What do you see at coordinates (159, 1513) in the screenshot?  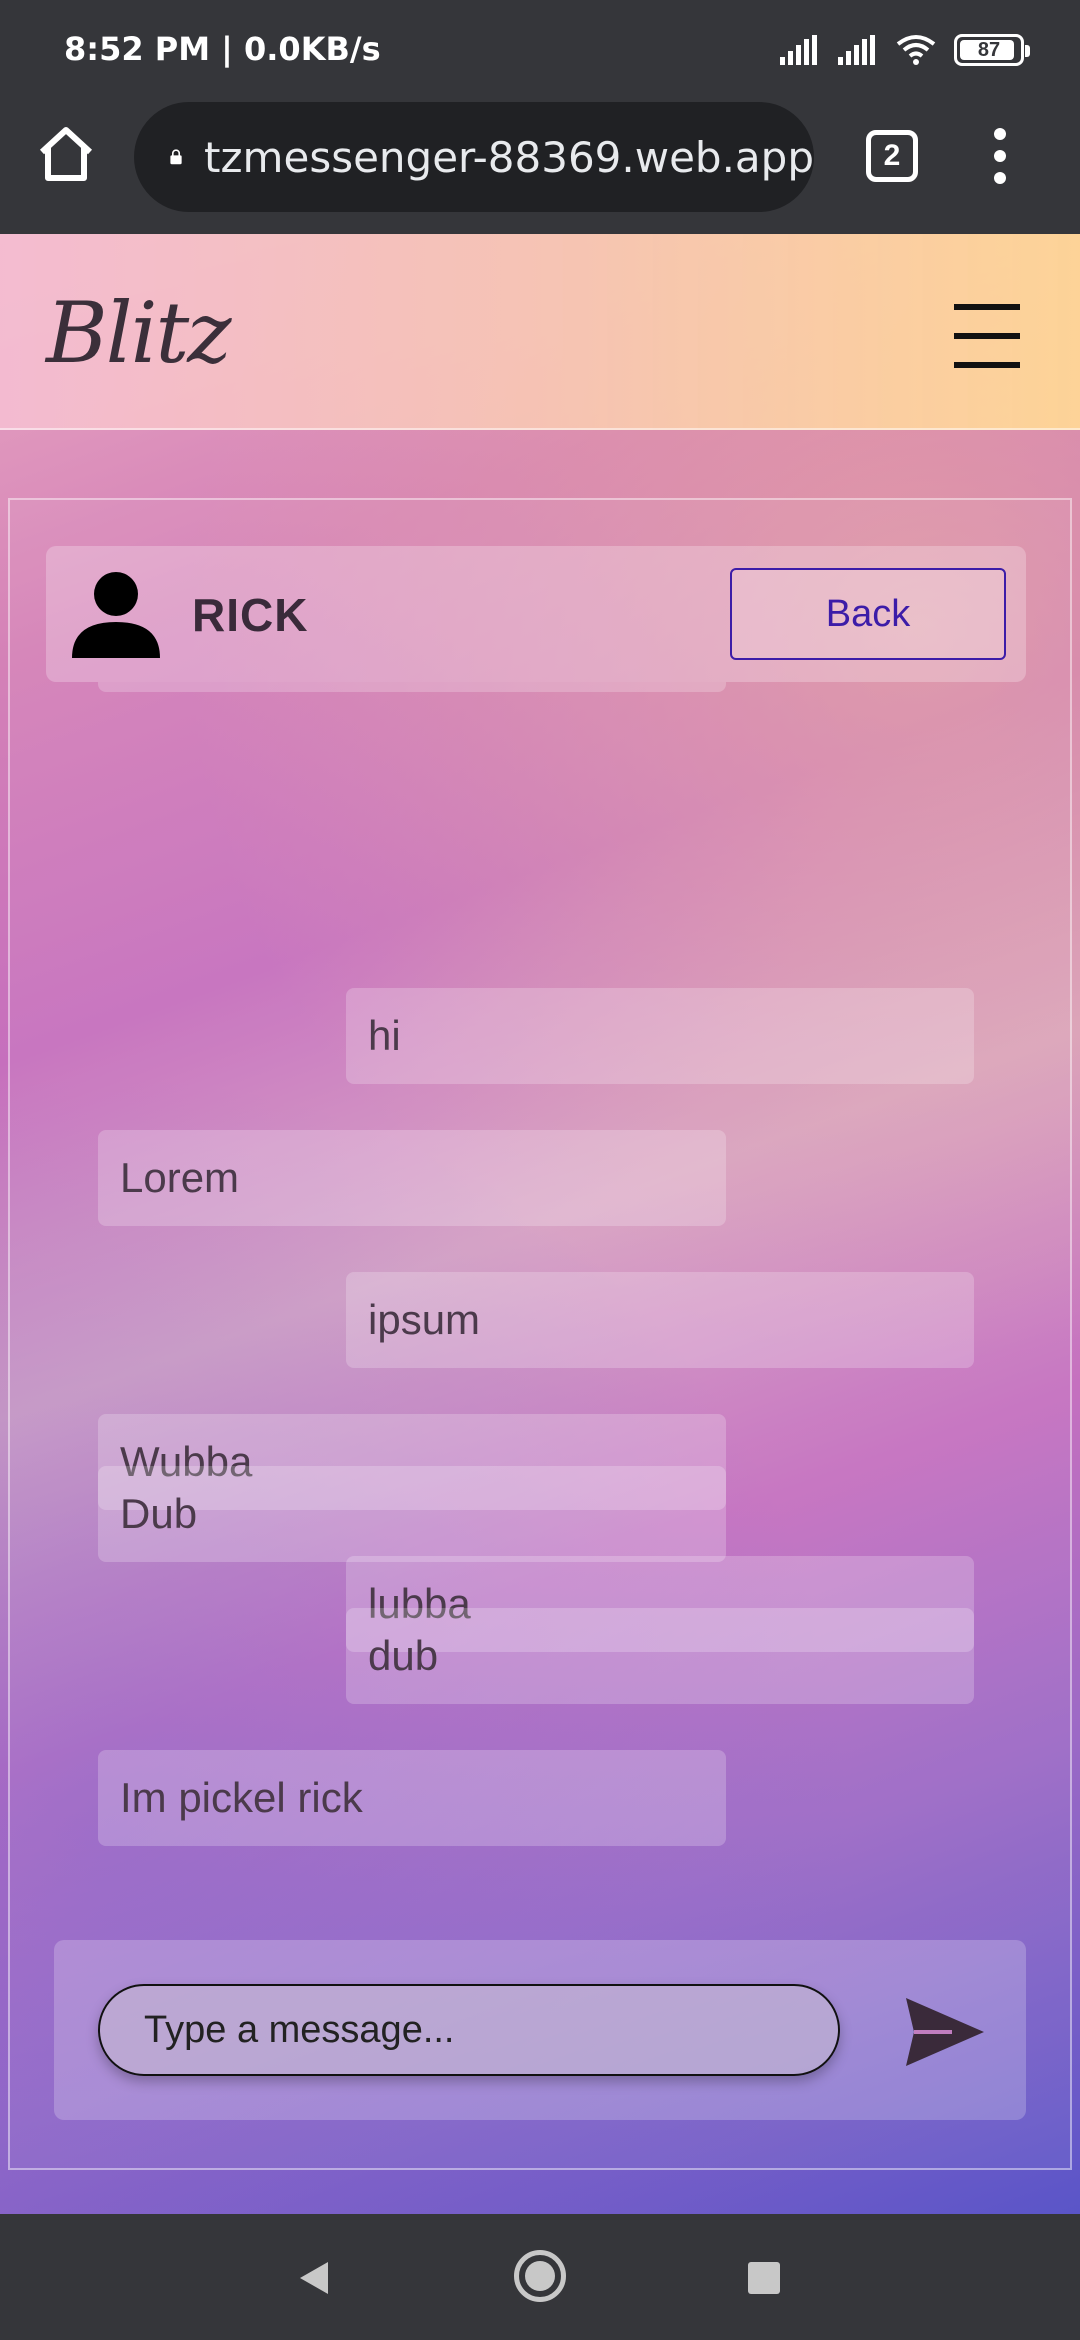 I see `message-text: Dub` at bounding box center [159, 1513].